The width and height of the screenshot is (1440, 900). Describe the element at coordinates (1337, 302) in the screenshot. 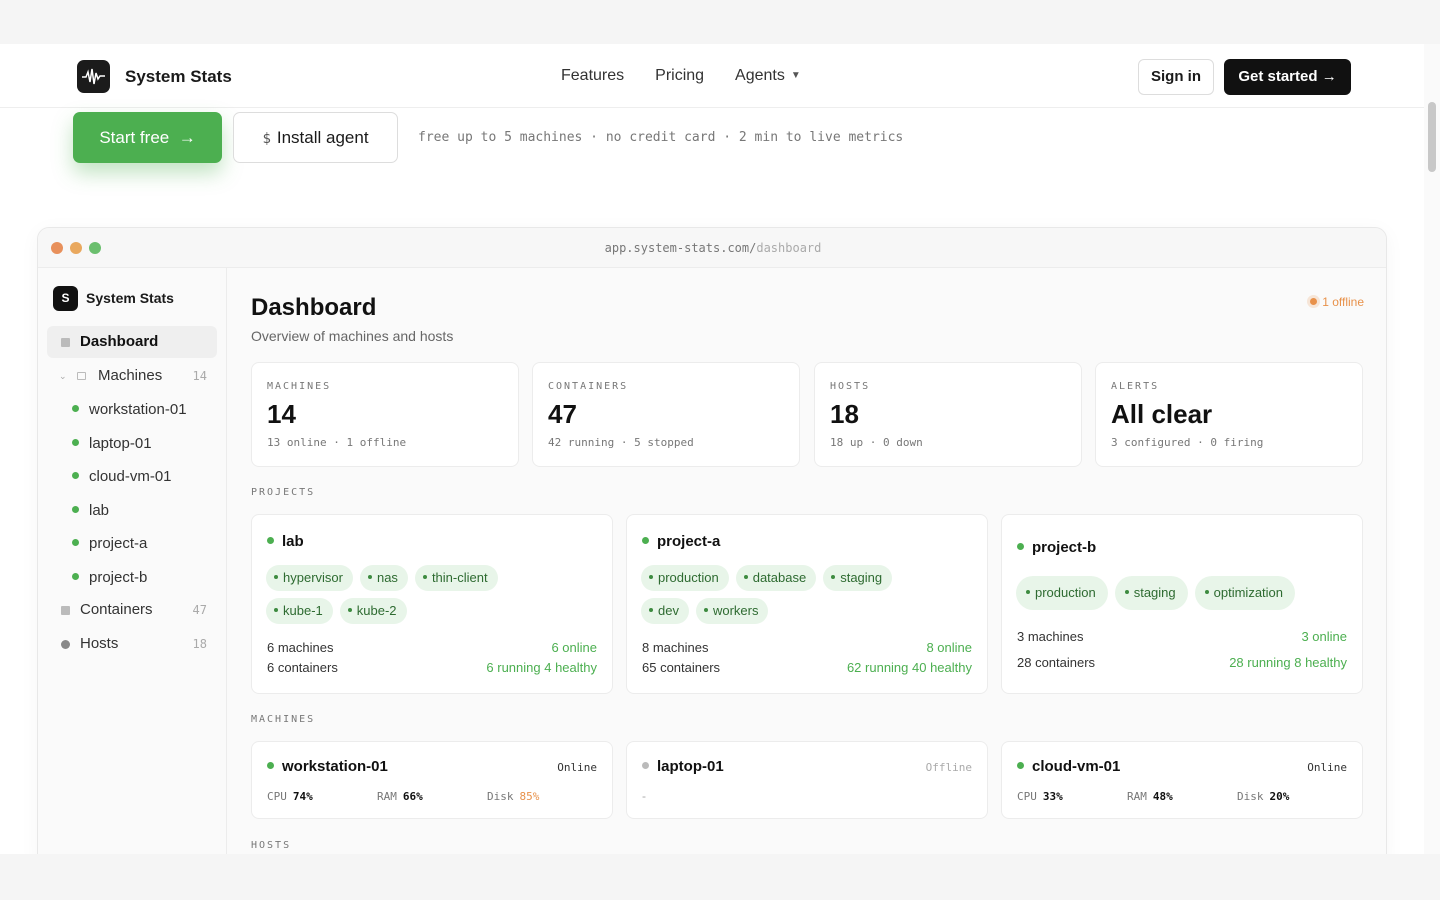

I see `offline-status-badge: 1 offline` at that location.